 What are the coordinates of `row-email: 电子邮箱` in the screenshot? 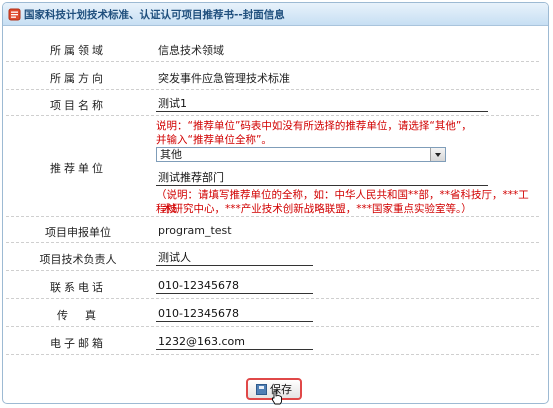 It's located at (272, 341).